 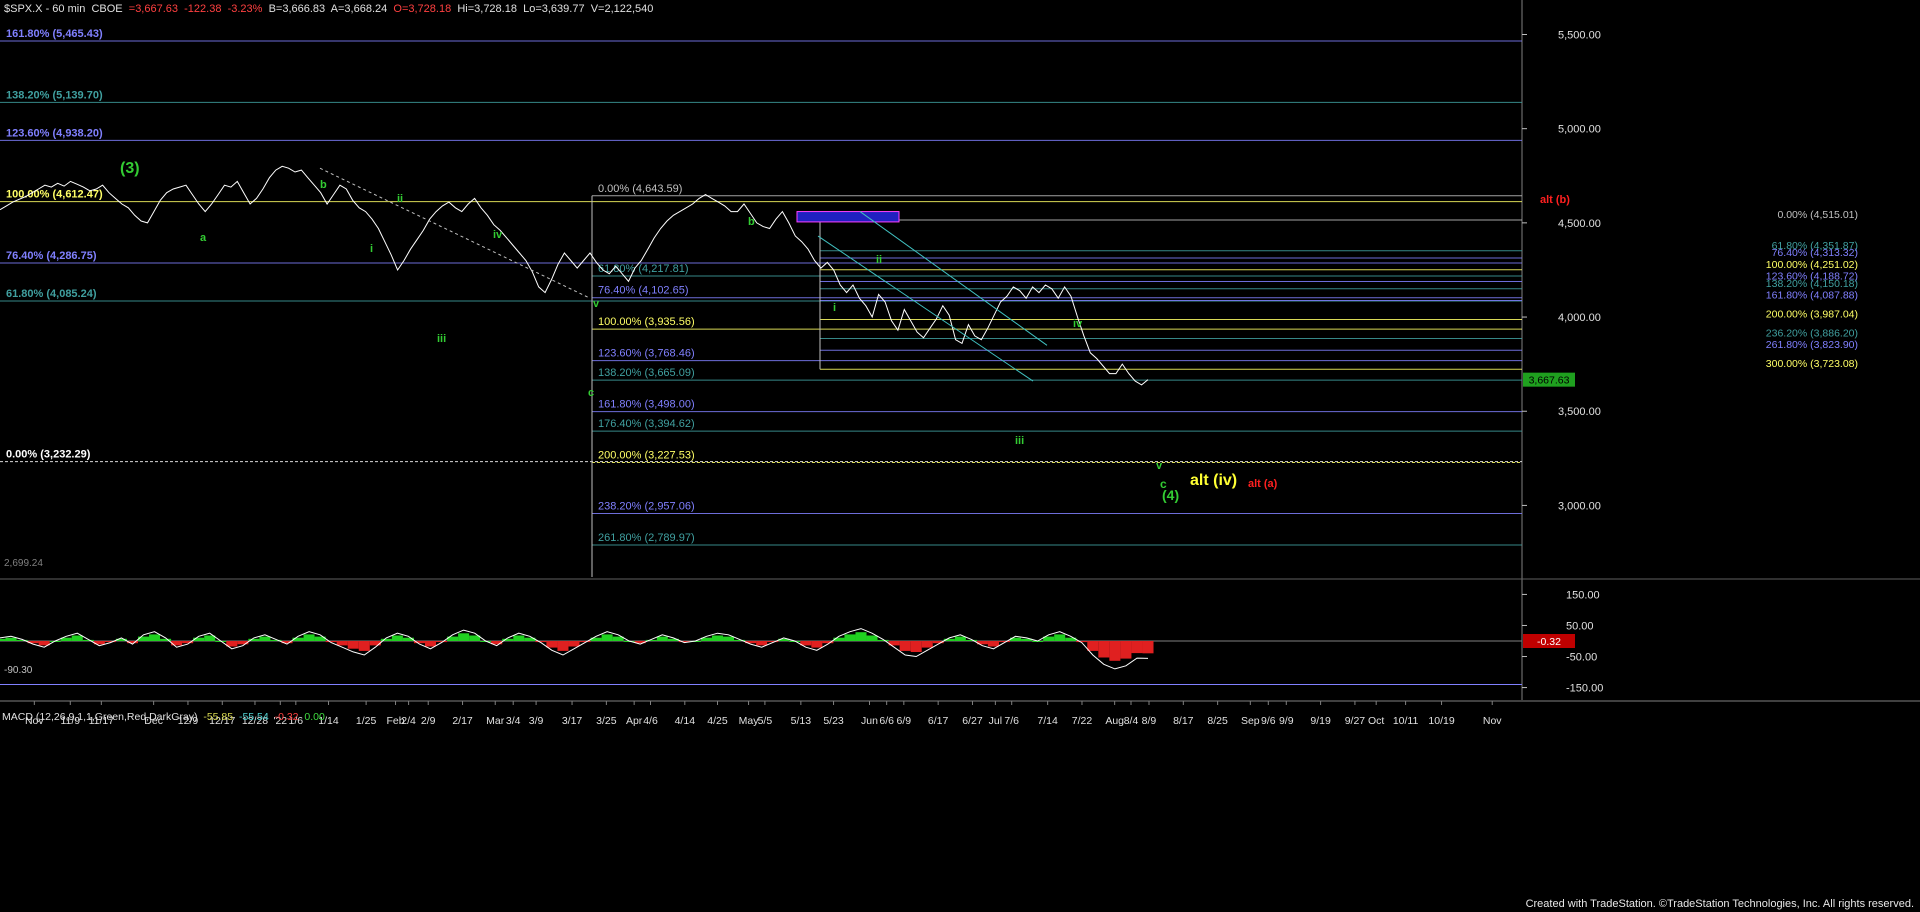 I want to click on time-tick-label: 7/6, so click(x=1011, y=721).